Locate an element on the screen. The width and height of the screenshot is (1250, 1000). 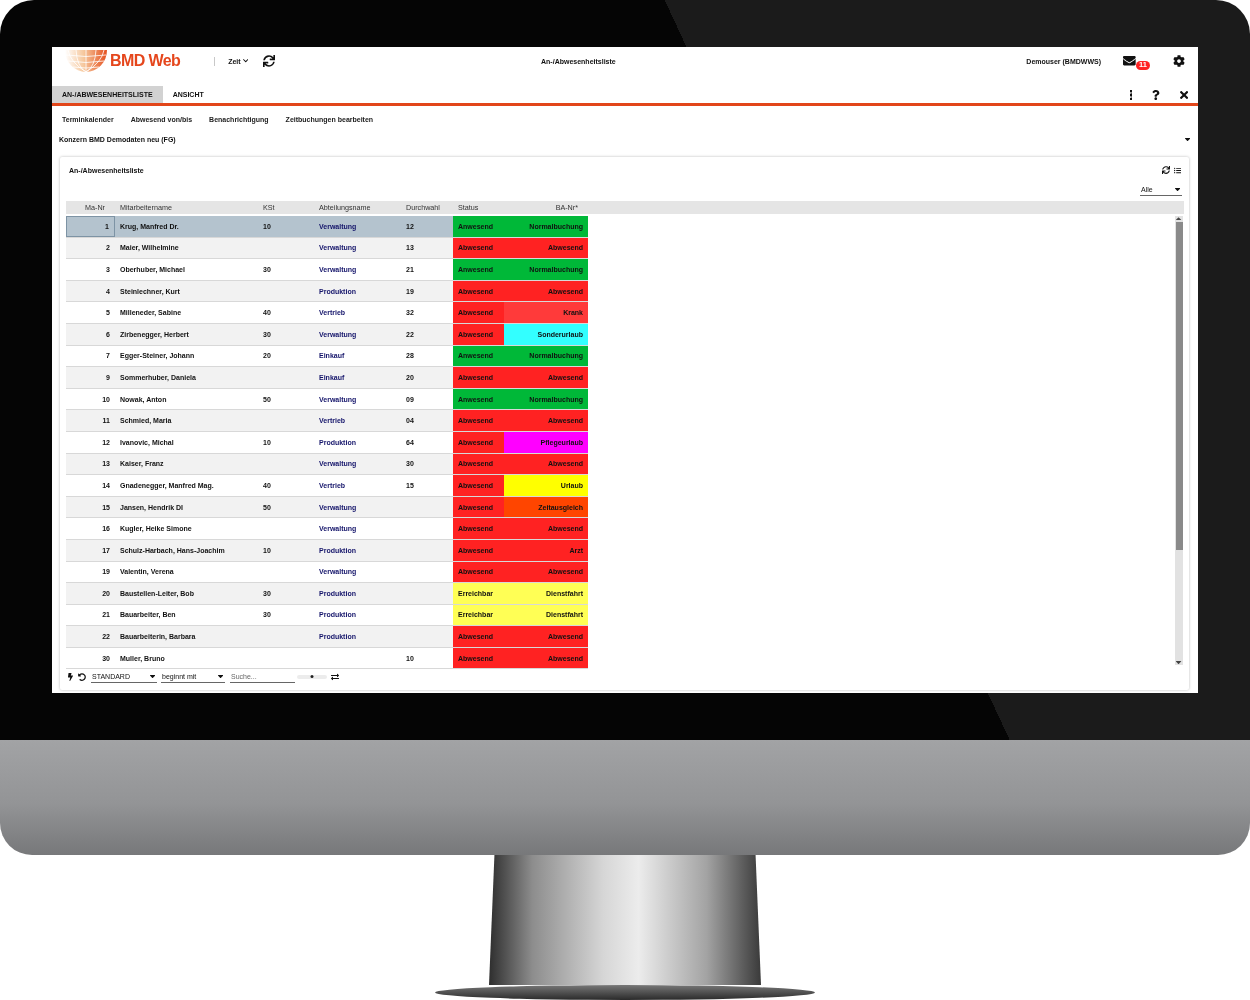
slider-thumb is located at coordinates (312, 676).